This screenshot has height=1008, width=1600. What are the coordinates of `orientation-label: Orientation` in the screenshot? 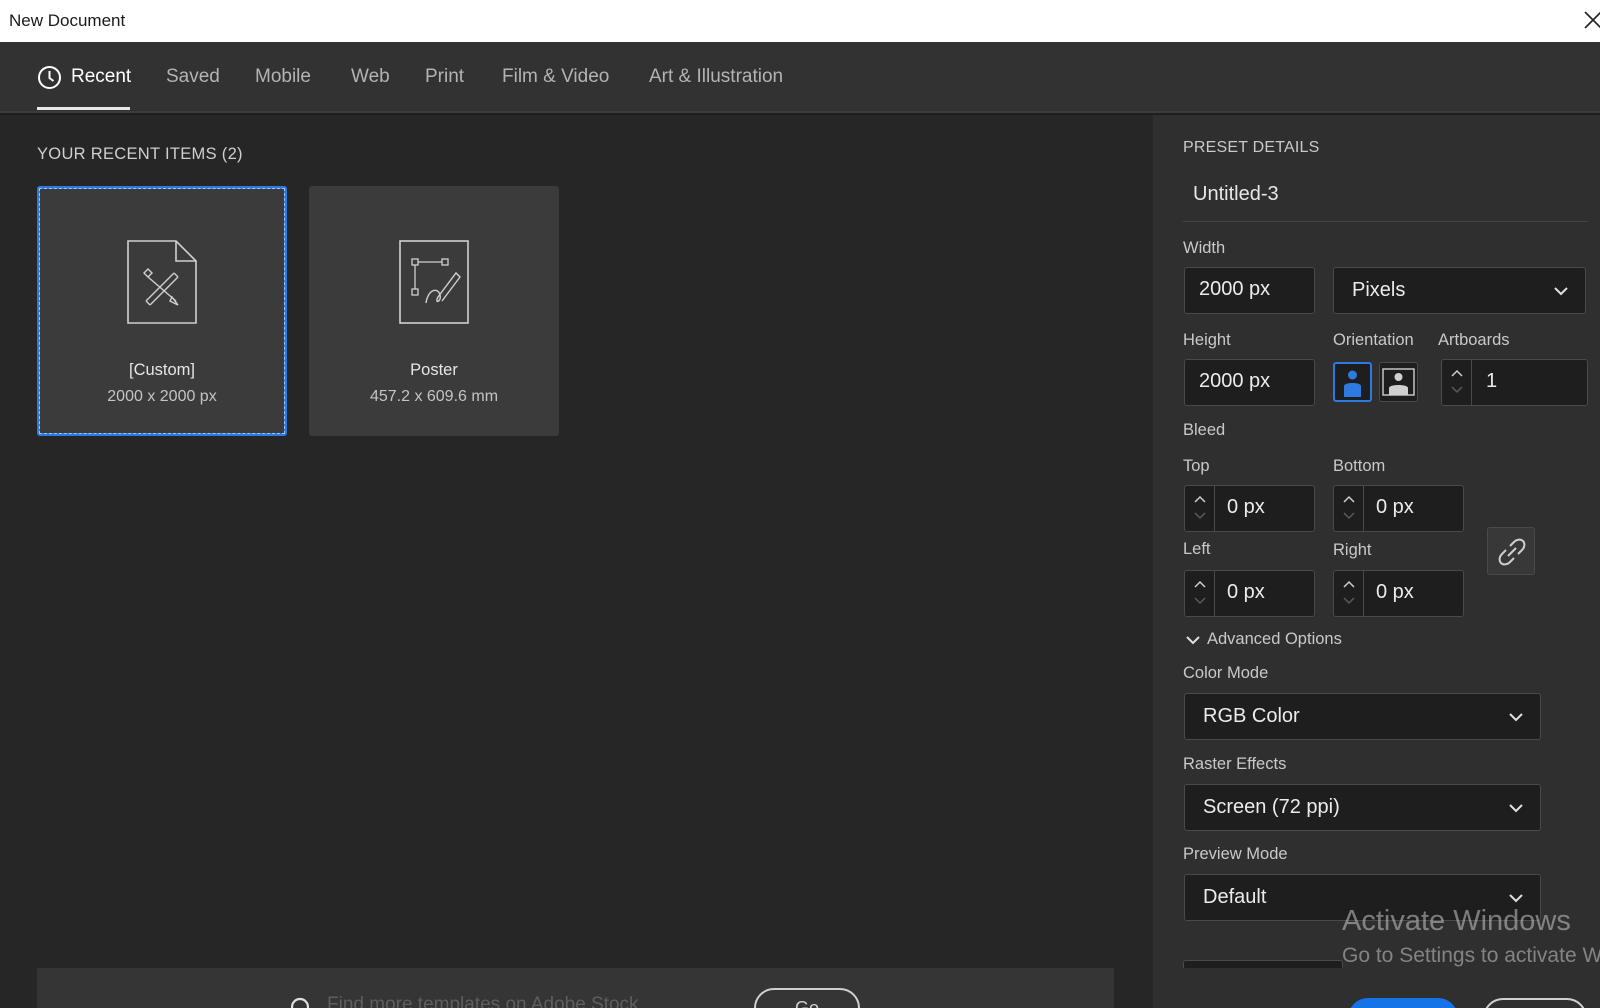 It's located at (1373, 340).